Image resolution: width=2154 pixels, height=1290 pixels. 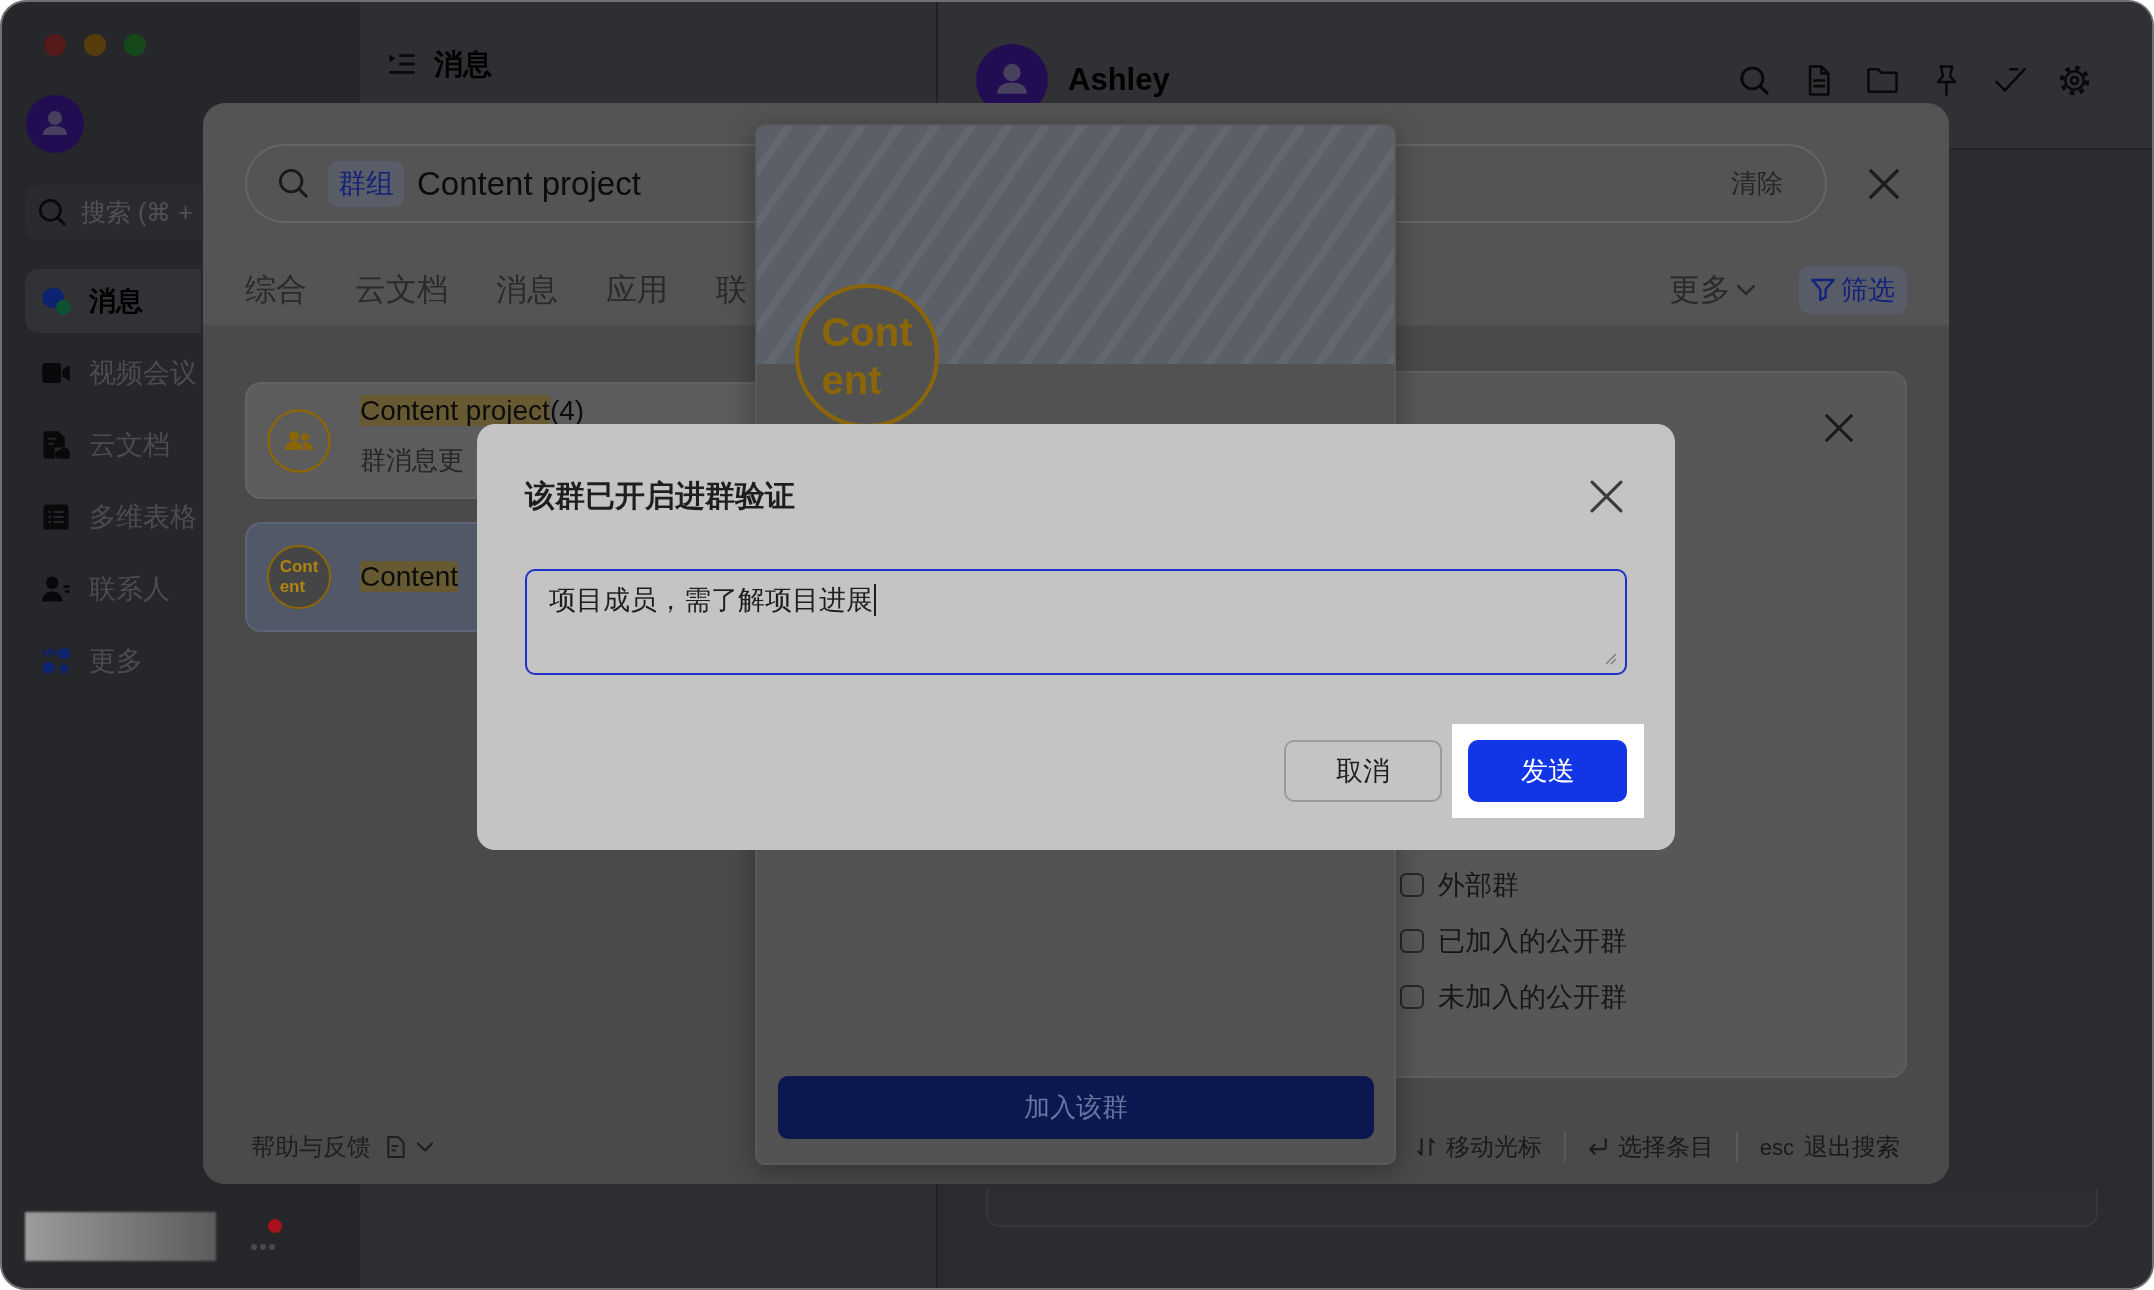 I want to click on search-query: Content project, so click(x=529, y=183).